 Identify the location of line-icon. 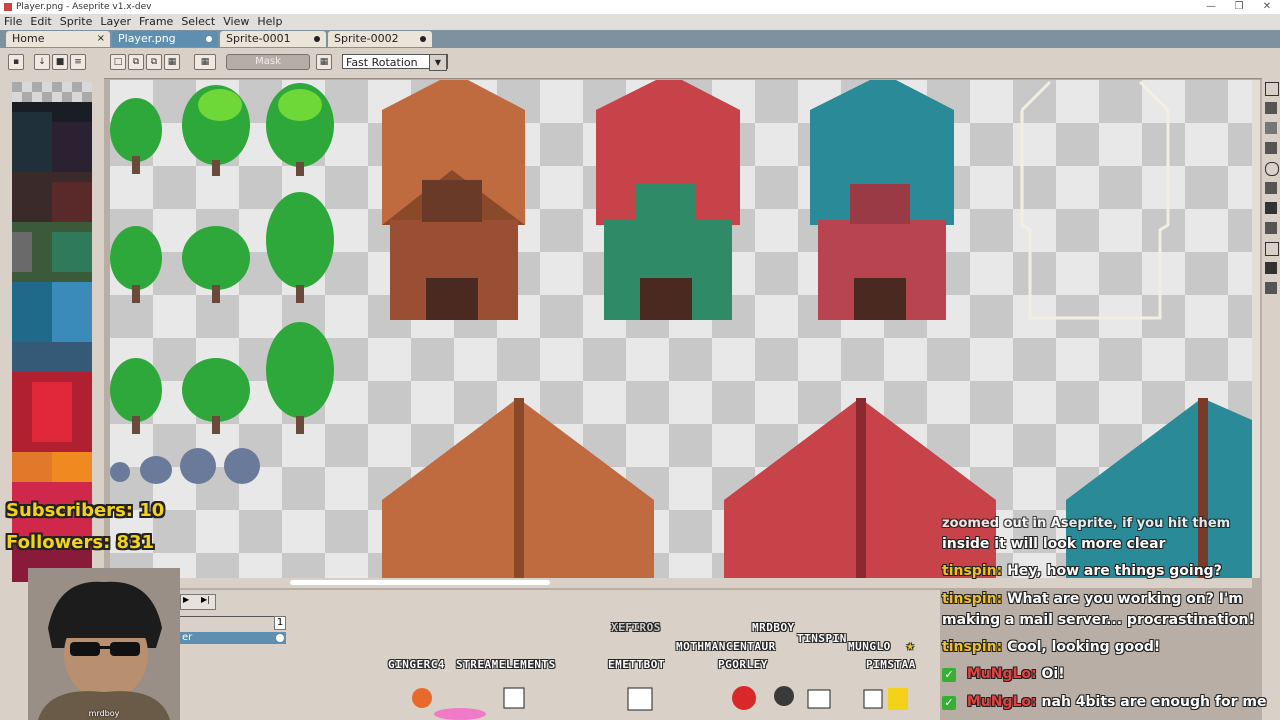
(1271, 228).